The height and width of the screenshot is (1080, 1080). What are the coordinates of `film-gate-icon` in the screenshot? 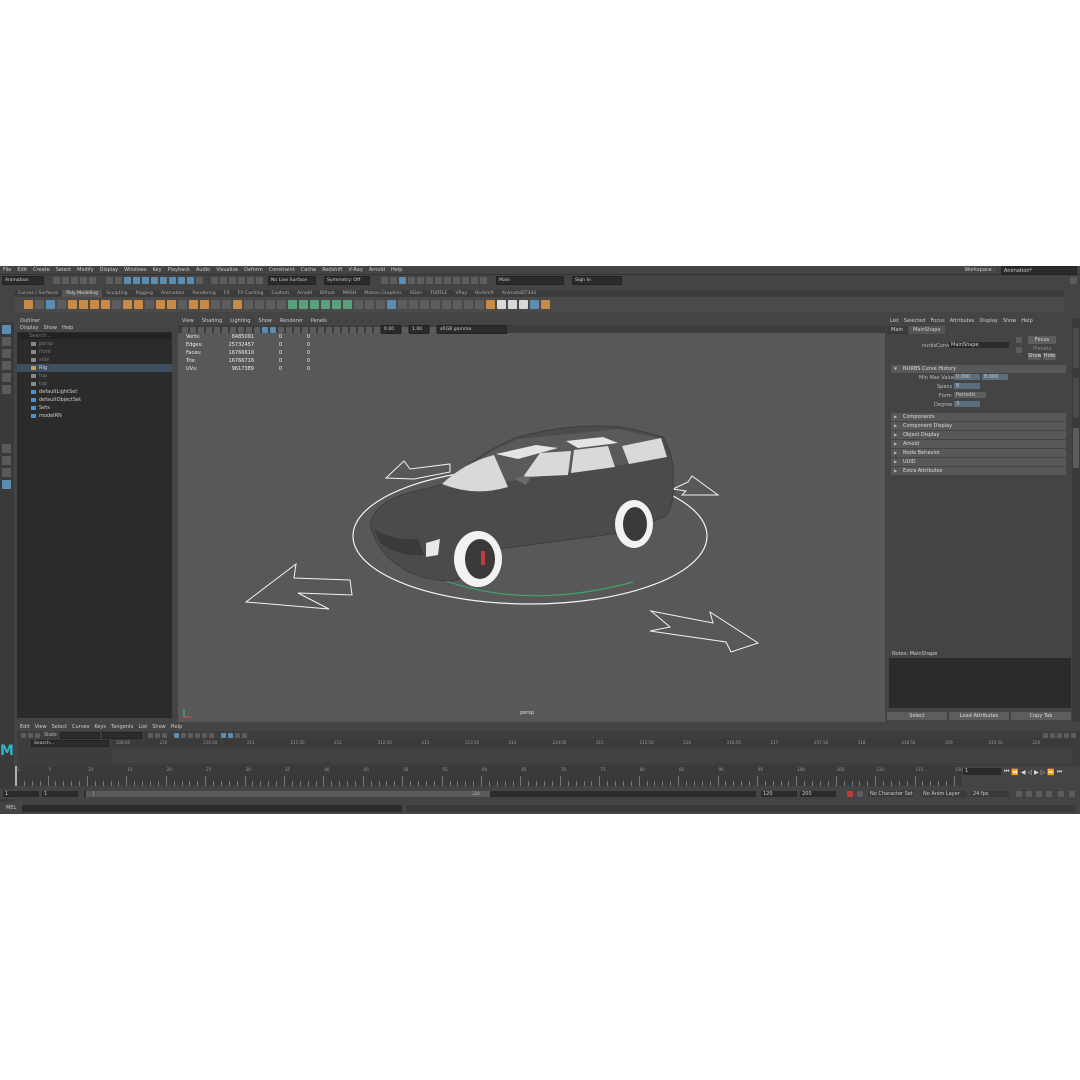 It's located at (225, 329).